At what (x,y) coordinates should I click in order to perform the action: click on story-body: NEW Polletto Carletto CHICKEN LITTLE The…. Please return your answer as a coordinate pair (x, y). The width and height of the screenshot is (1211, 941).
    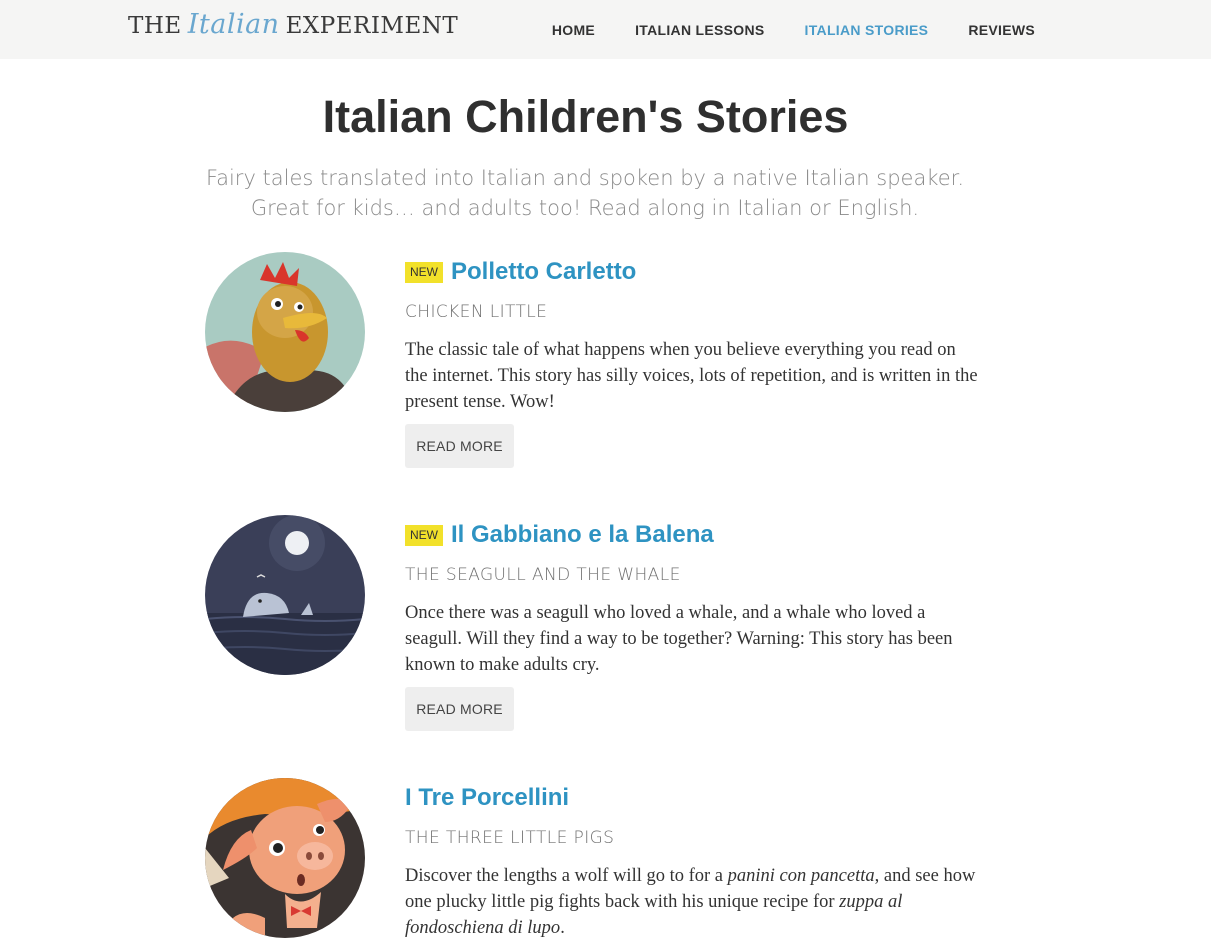
    Looking at the image, I should click on (692, 360).